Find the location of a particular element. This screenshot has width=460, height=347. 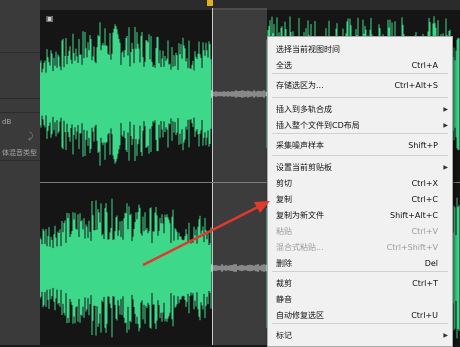

menu-item: 存储选区为... Ctrl+Alt+S is located at coordinates (360, 86).